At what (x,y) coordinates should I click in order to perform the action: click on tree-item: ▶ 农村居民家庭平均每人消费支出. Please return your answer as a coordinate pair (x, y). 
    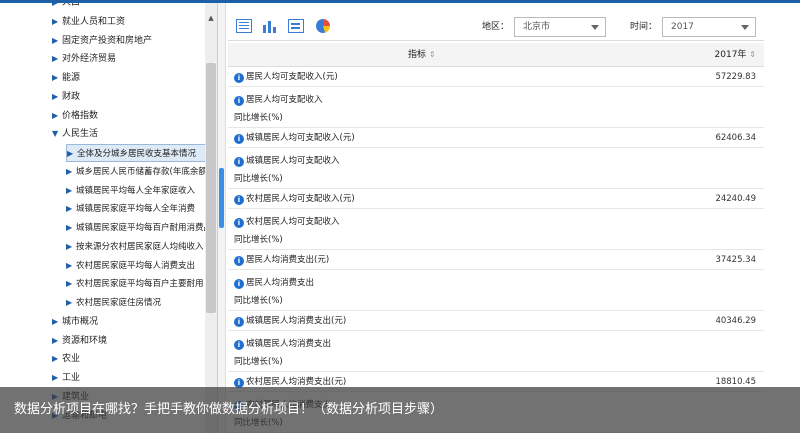
    Looking at the image, I should click on (136, 266).